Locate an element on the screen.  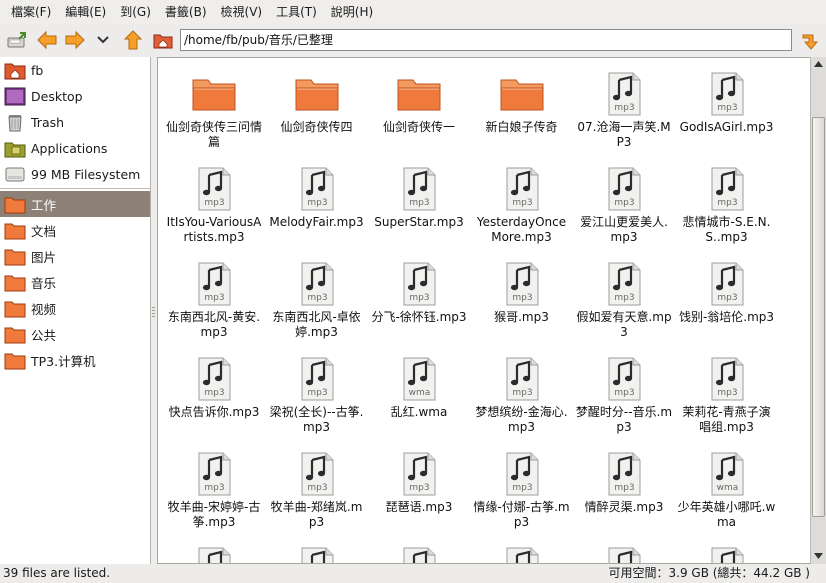
audio-file-item: mp3 梁祝(全长)--古筝.mp3 is located at coordinates (317, 395).